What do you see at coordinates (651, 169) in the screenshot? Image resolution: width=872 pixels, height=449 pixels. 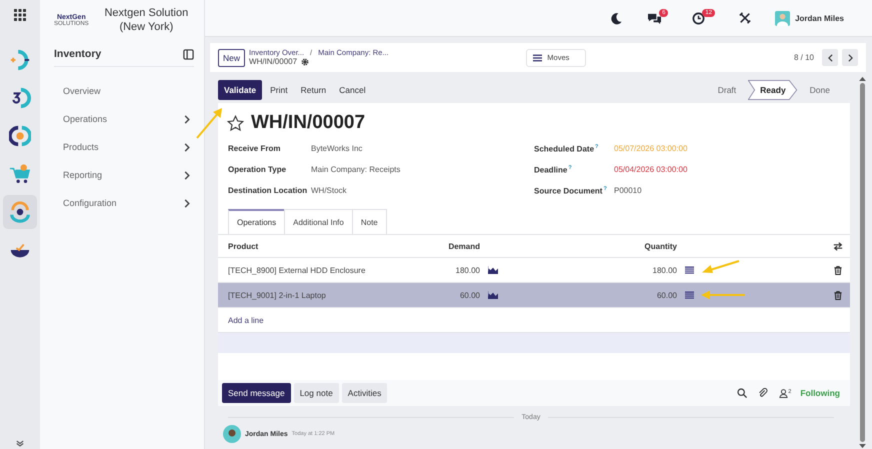 I see `field-value: 05/04/2026 03:00:00` at bounding box center [651, 169].